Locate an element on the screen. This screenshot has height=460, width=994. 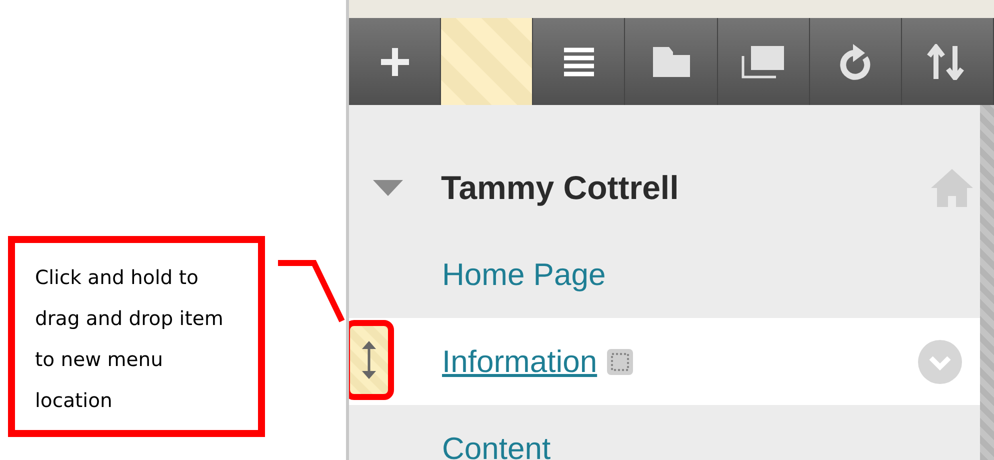
menu-item: Content is located at coordinates (664, 432).